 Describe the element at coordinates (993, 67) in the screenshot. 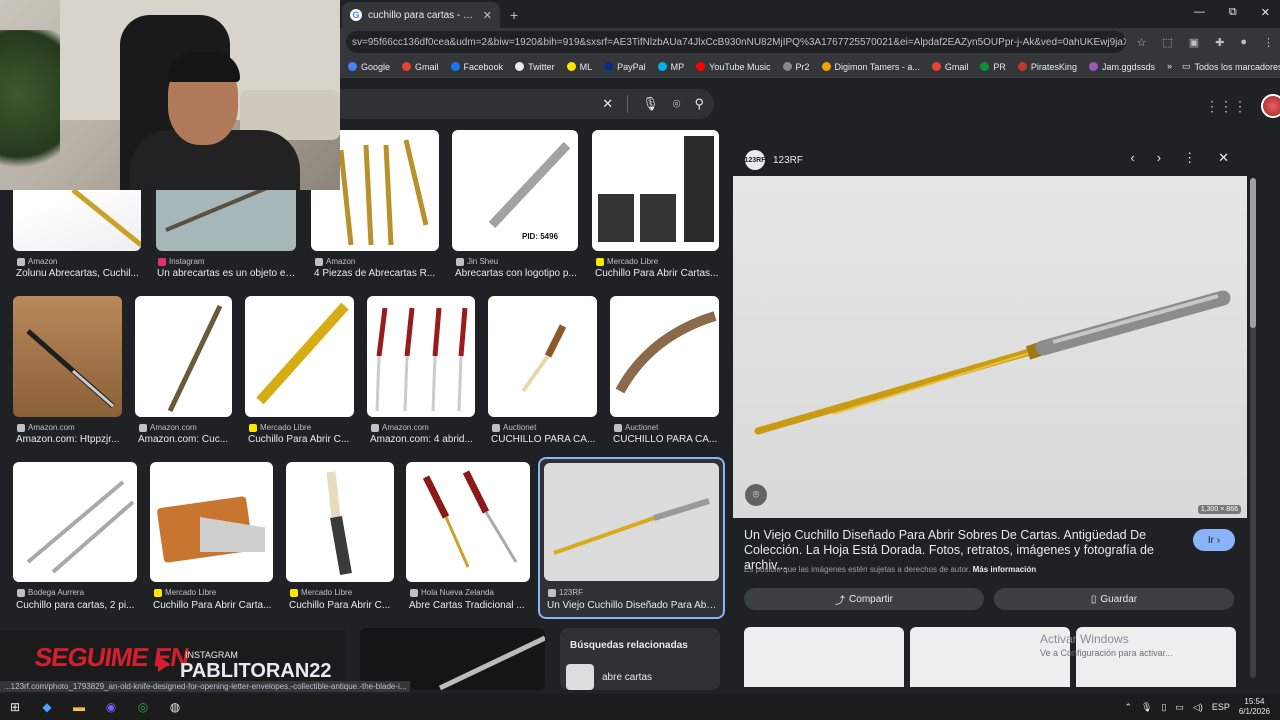

I see `bookmark-pr: PR` at that location.